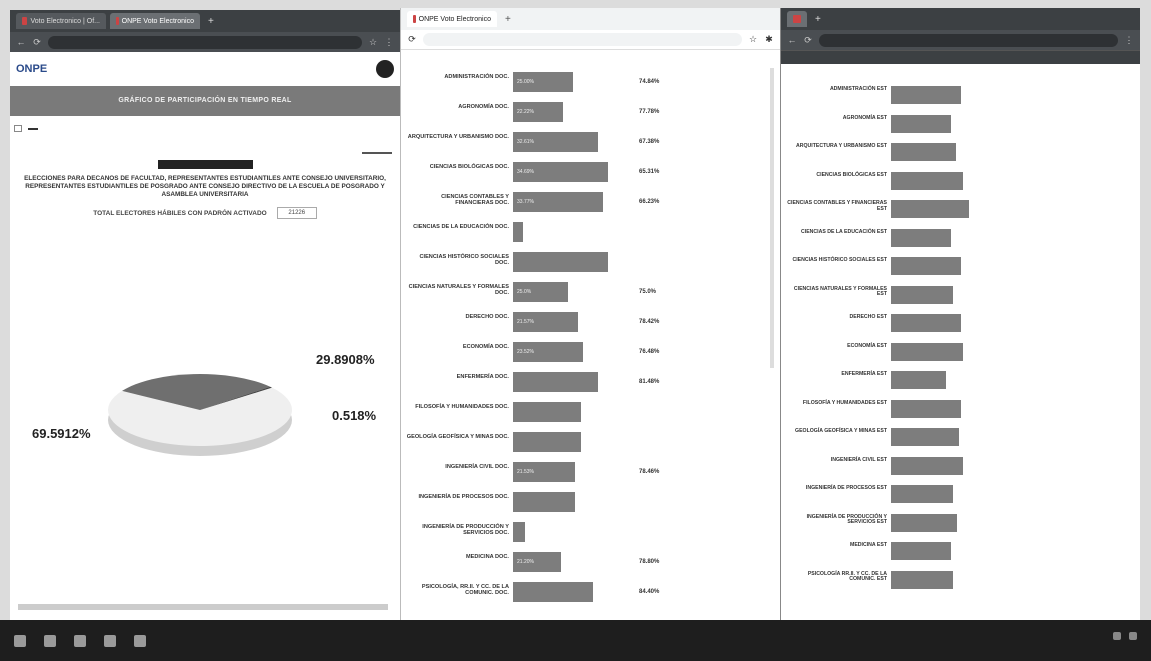 This screenshot has height=661, width=1151. Describe the element at coordinates (649, 172) in the screenshot. I see `bar-value-label: 65.31%` at that location.